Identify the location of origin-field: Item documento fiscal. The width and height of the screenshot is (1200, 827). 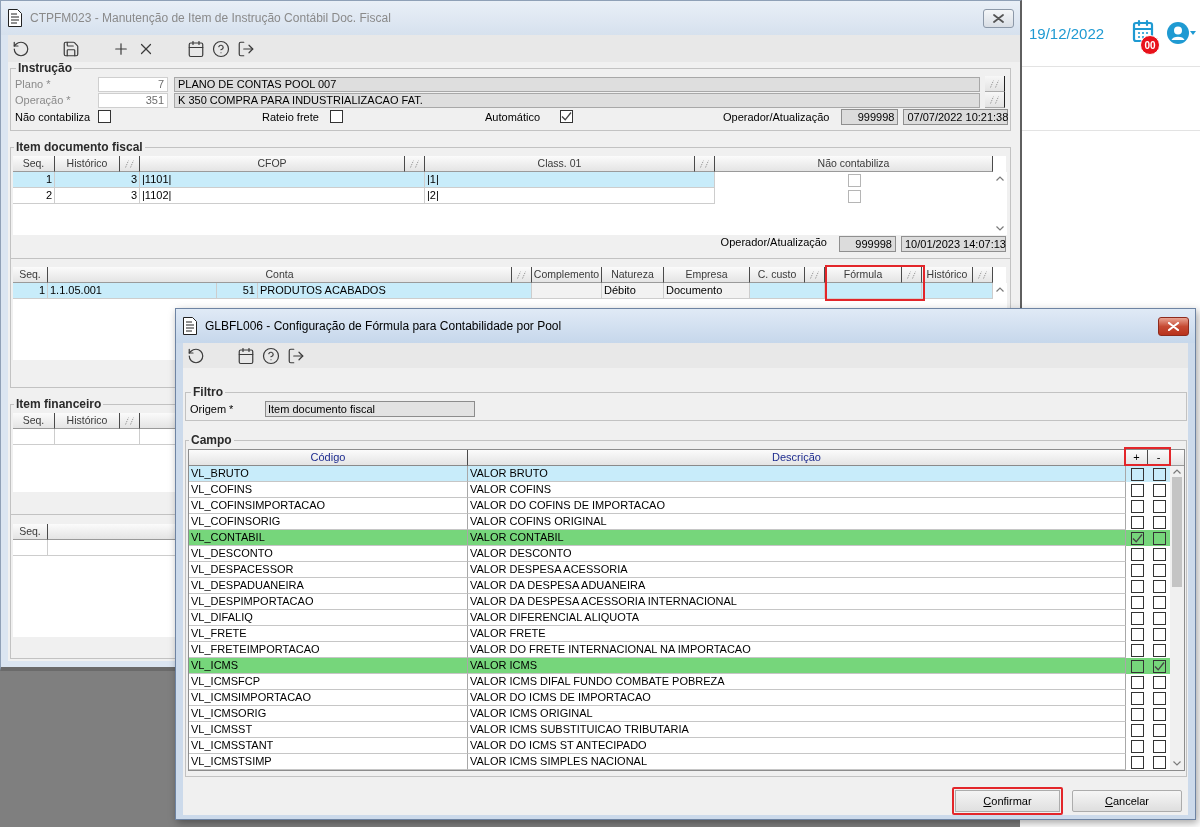
(370, 408).